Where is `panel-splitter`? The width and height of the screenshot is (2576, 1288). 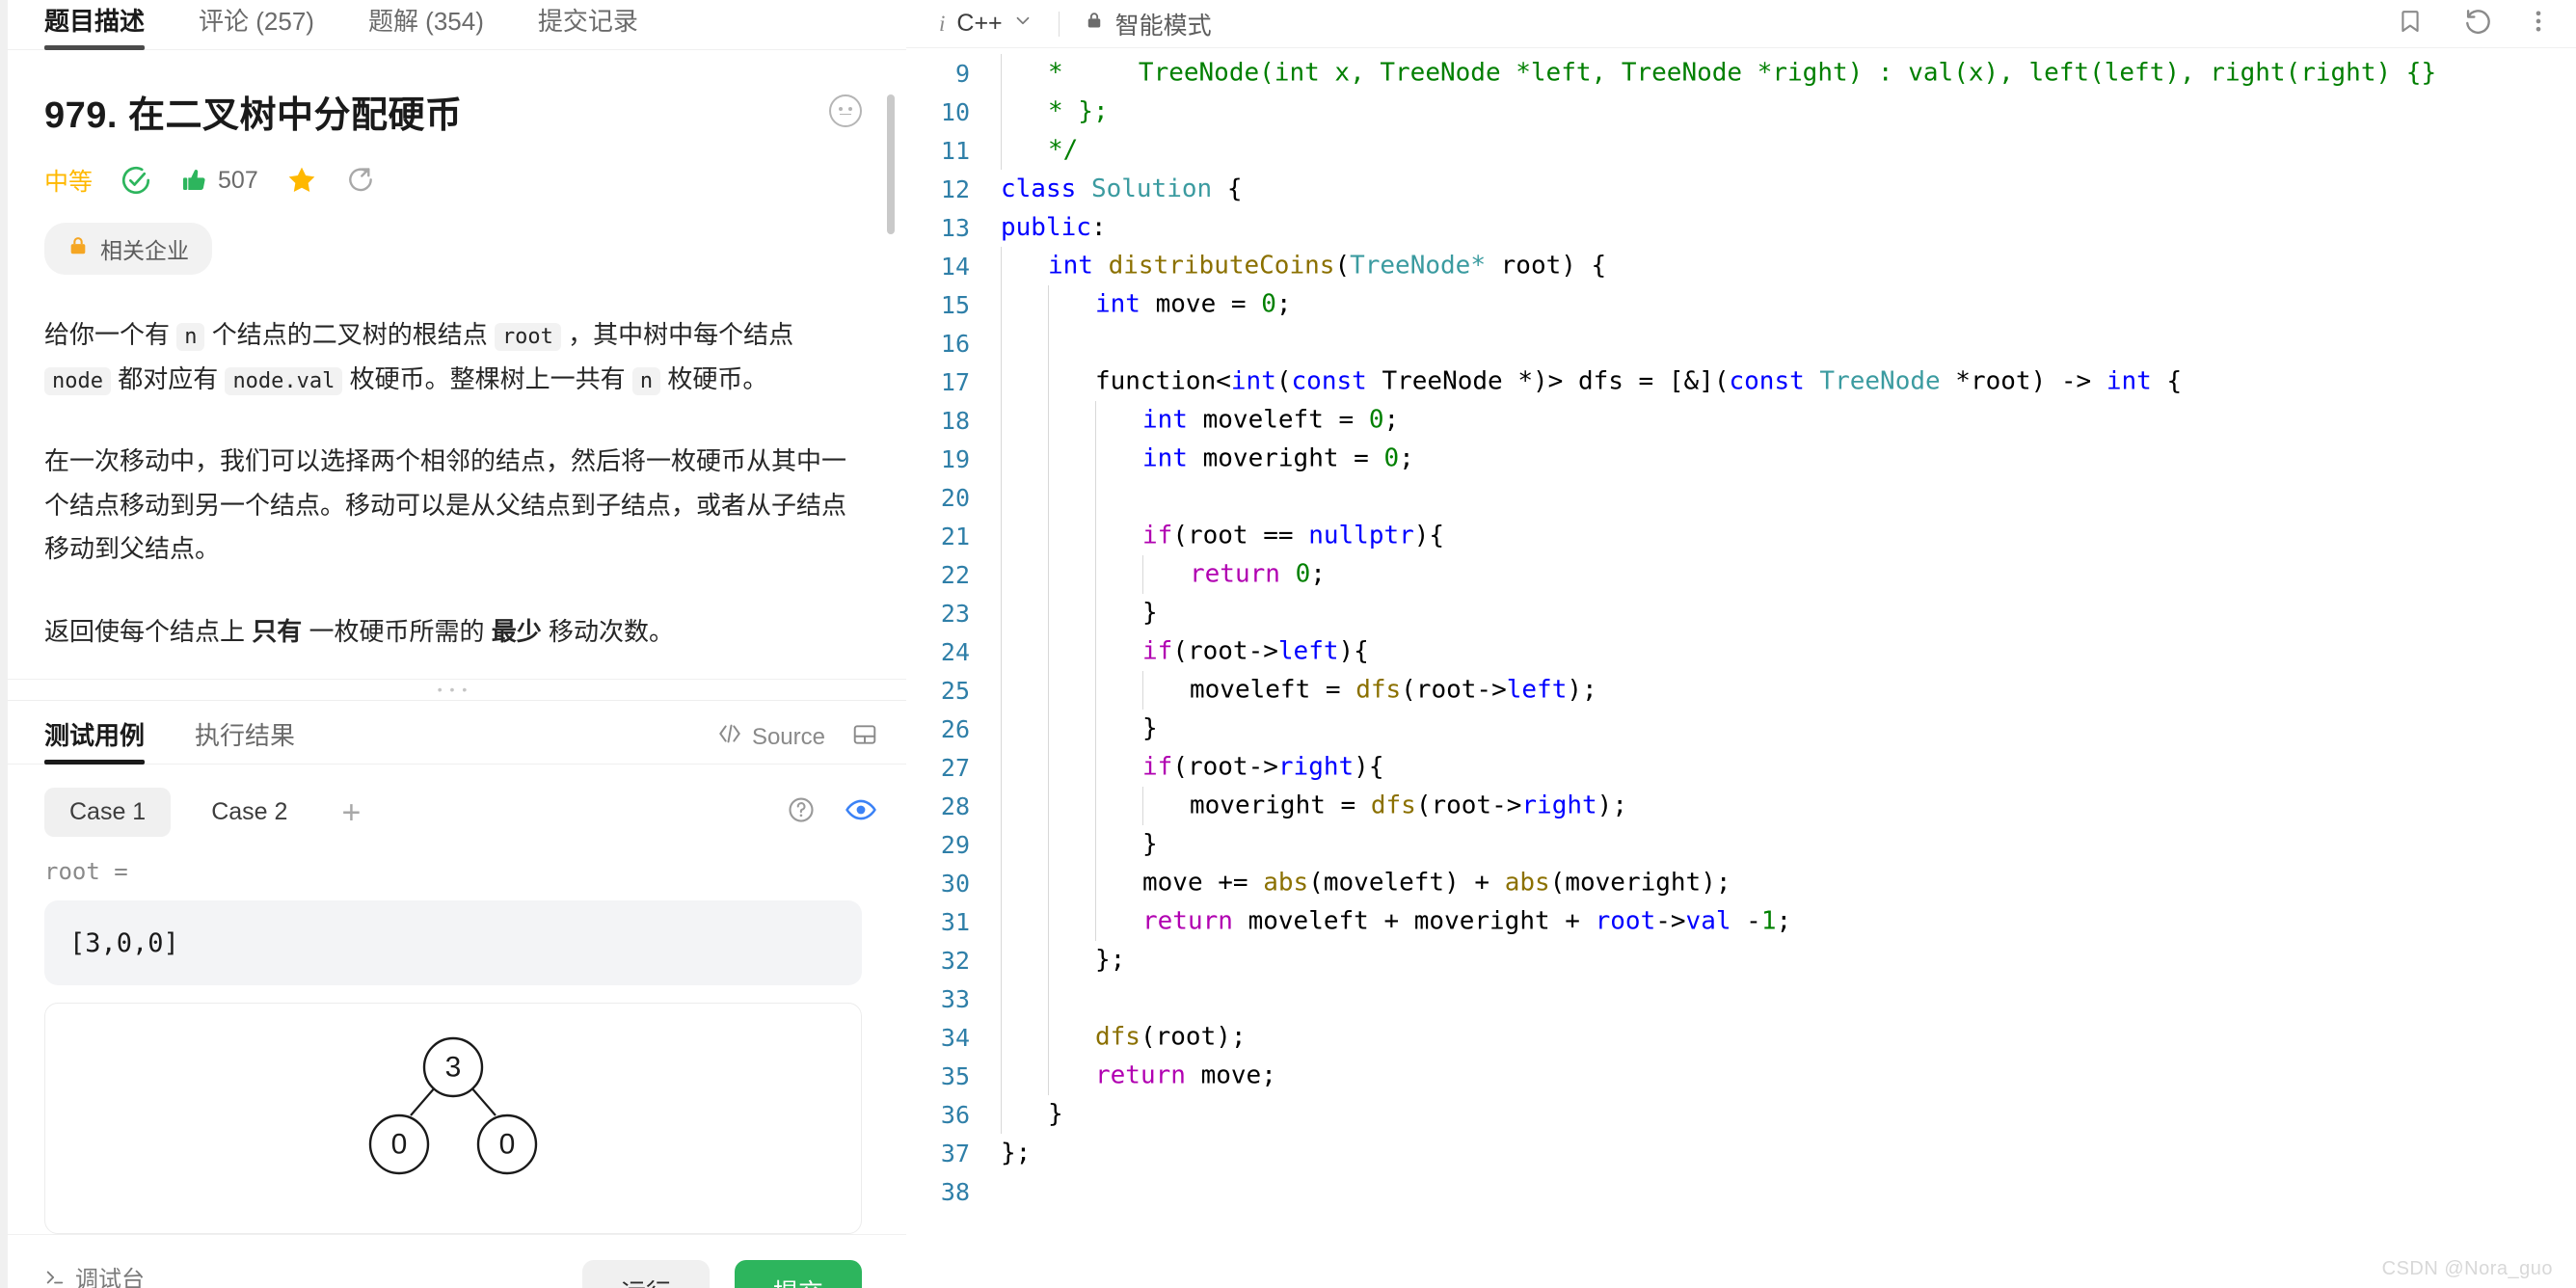
panel-splitter is located at coordinates (453, 690).